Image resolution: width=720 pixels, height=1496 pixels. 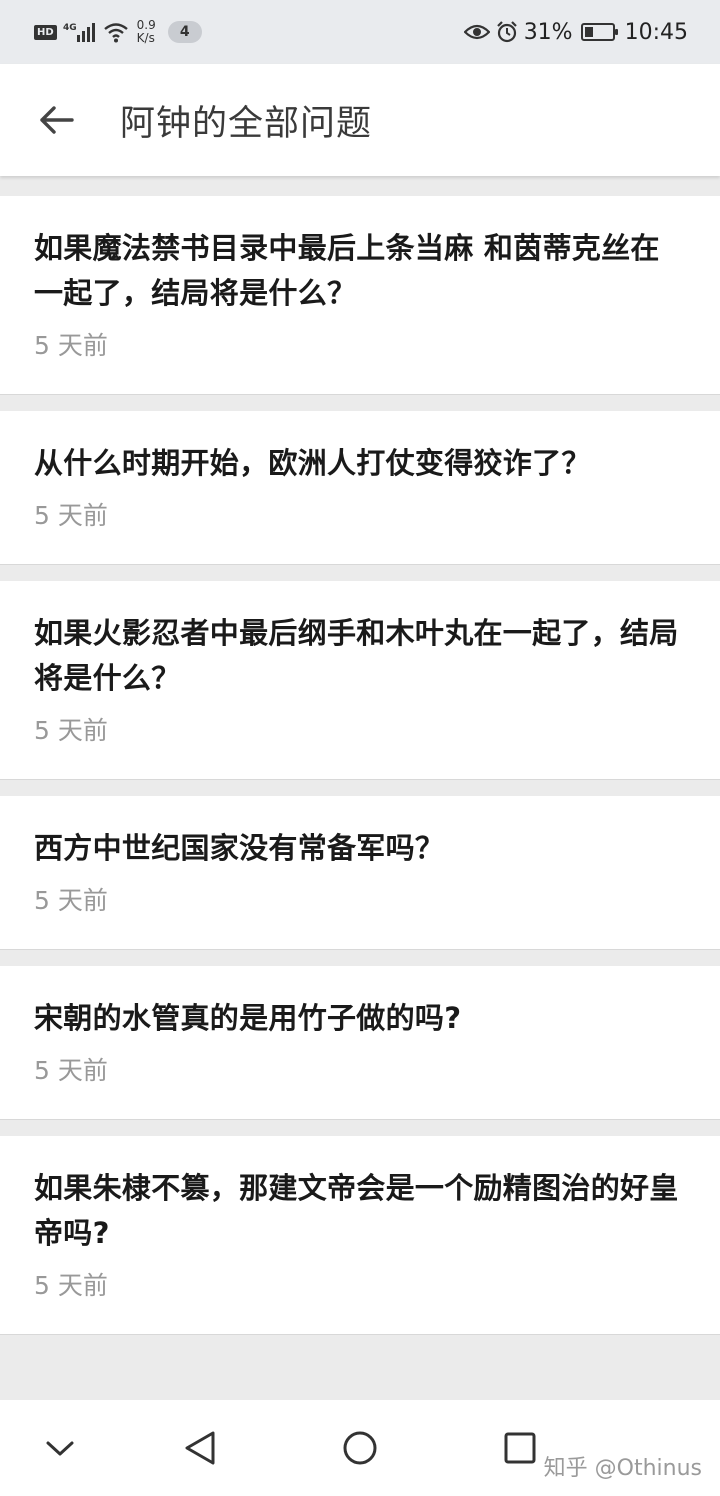 I want to click on page-title: 阿钟的全部问题, so click(x=246, y=123).